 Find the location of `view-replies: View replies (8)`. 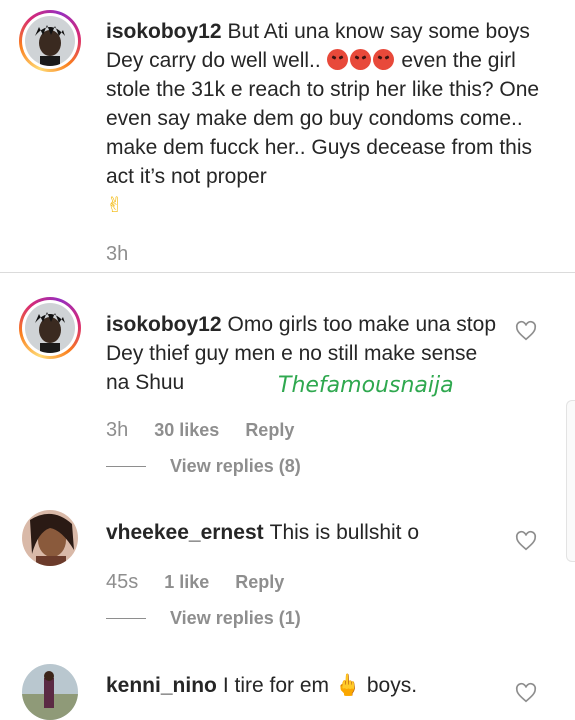

view-replies: View replies (8) is located at coordinates (203, 466).